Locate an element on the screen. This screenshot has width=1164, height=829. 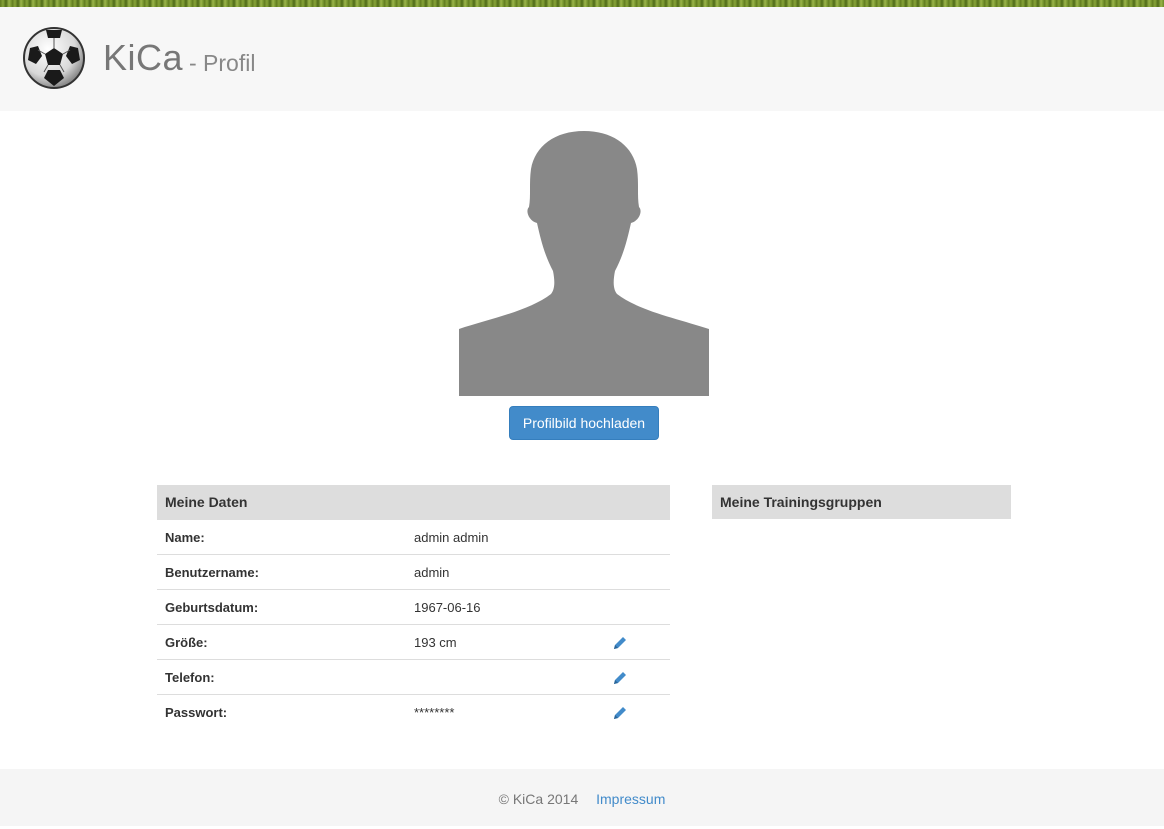
row-label: Benutzername: is located at coordinates (212, 572).